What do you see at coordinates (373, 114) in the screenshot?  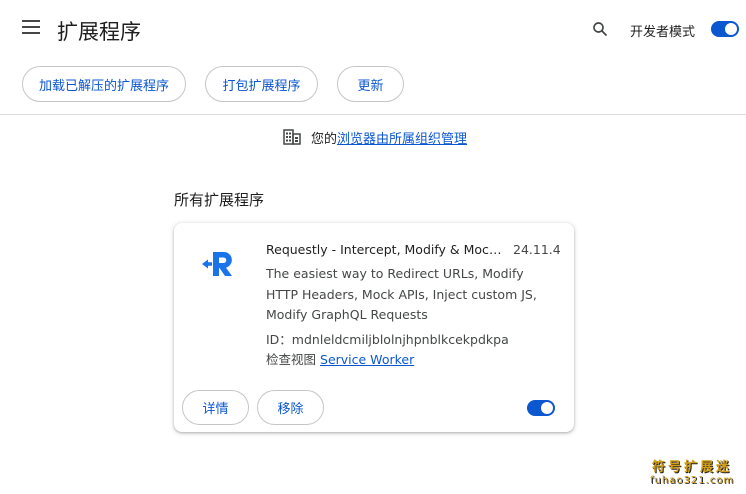 I see `divider` at bounding box center [373, 114].